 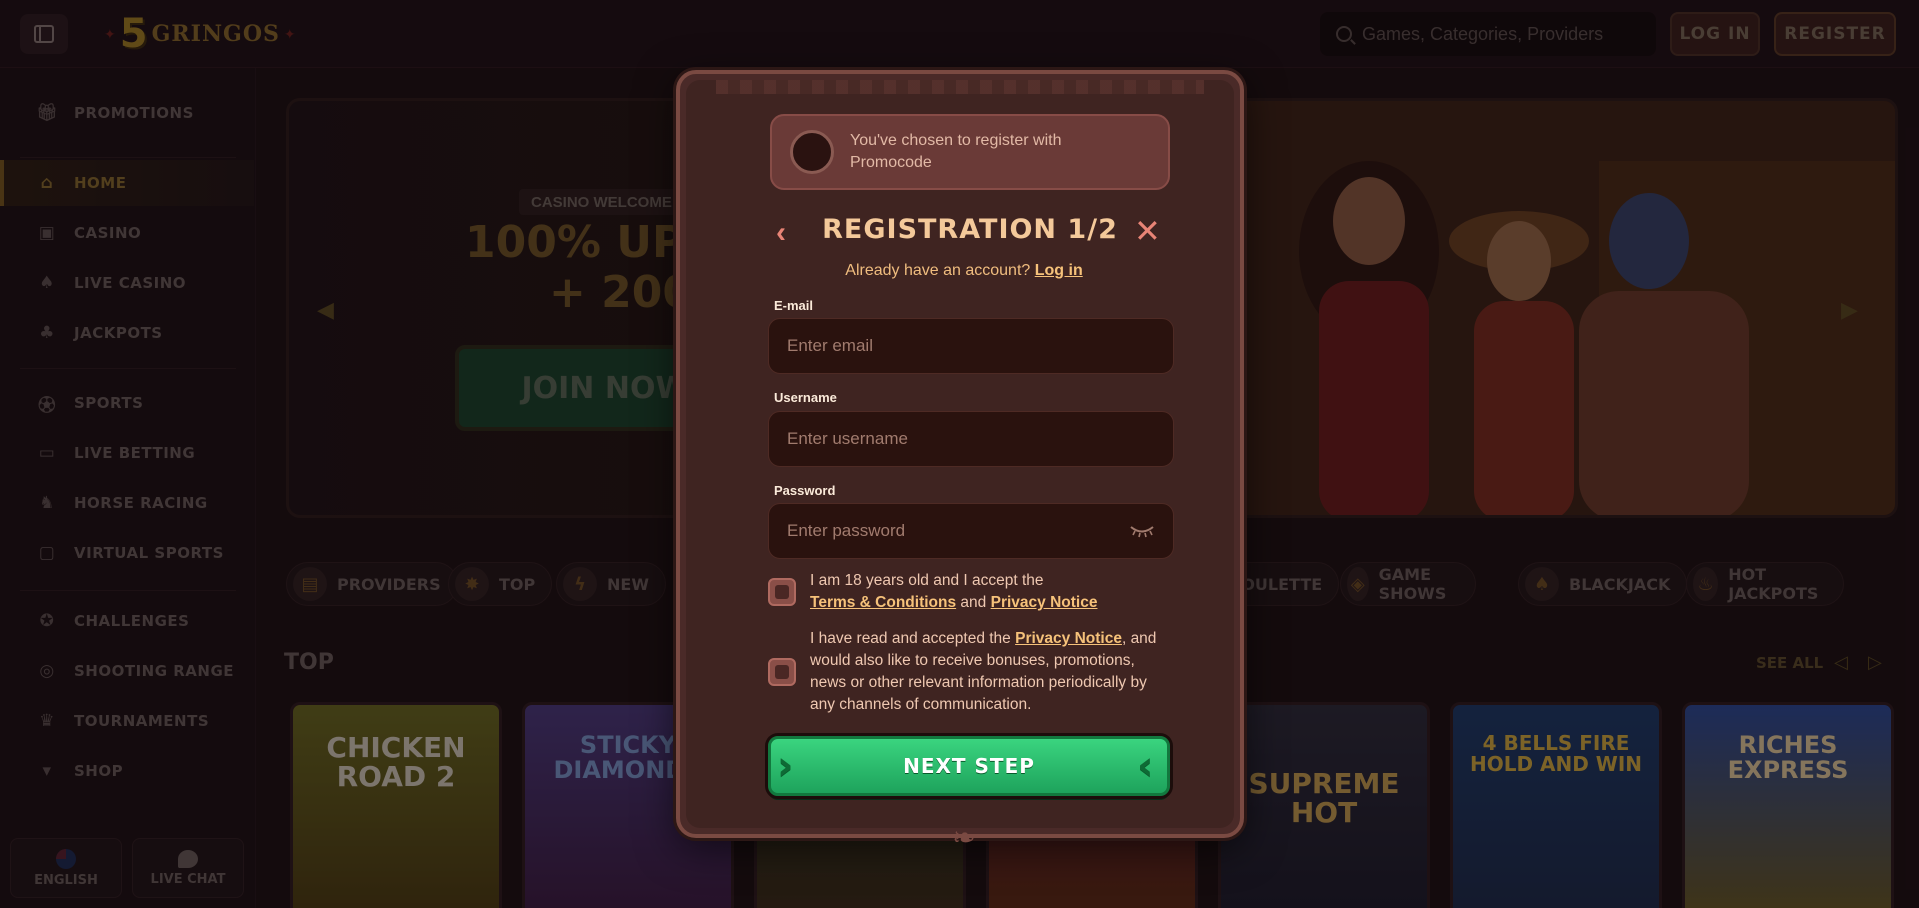 What do you see at coordinates (812, 152) in the screenshot?
I see `promocode-radio` at bounding box center [812, 152].